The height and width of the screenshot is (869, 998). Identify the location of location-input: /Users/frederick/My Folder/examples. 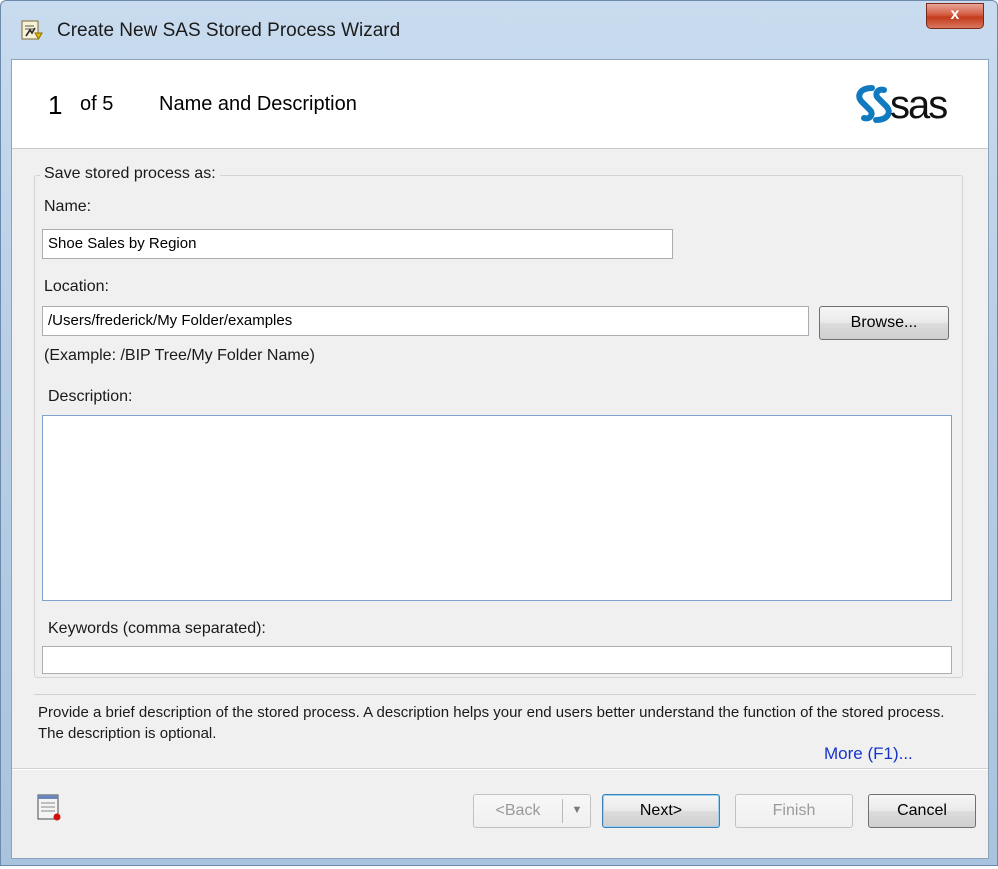
(425, 321).